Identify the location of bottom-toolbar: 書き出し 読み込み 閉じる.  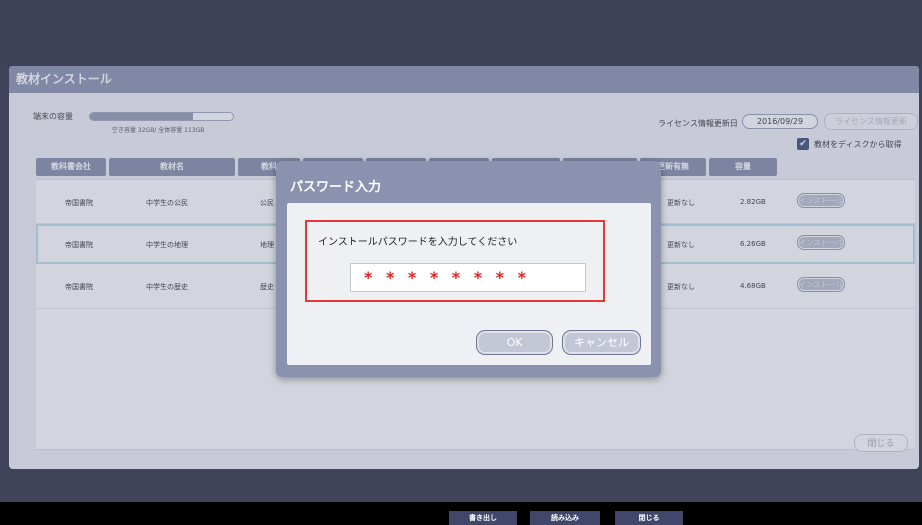
(461, 513).